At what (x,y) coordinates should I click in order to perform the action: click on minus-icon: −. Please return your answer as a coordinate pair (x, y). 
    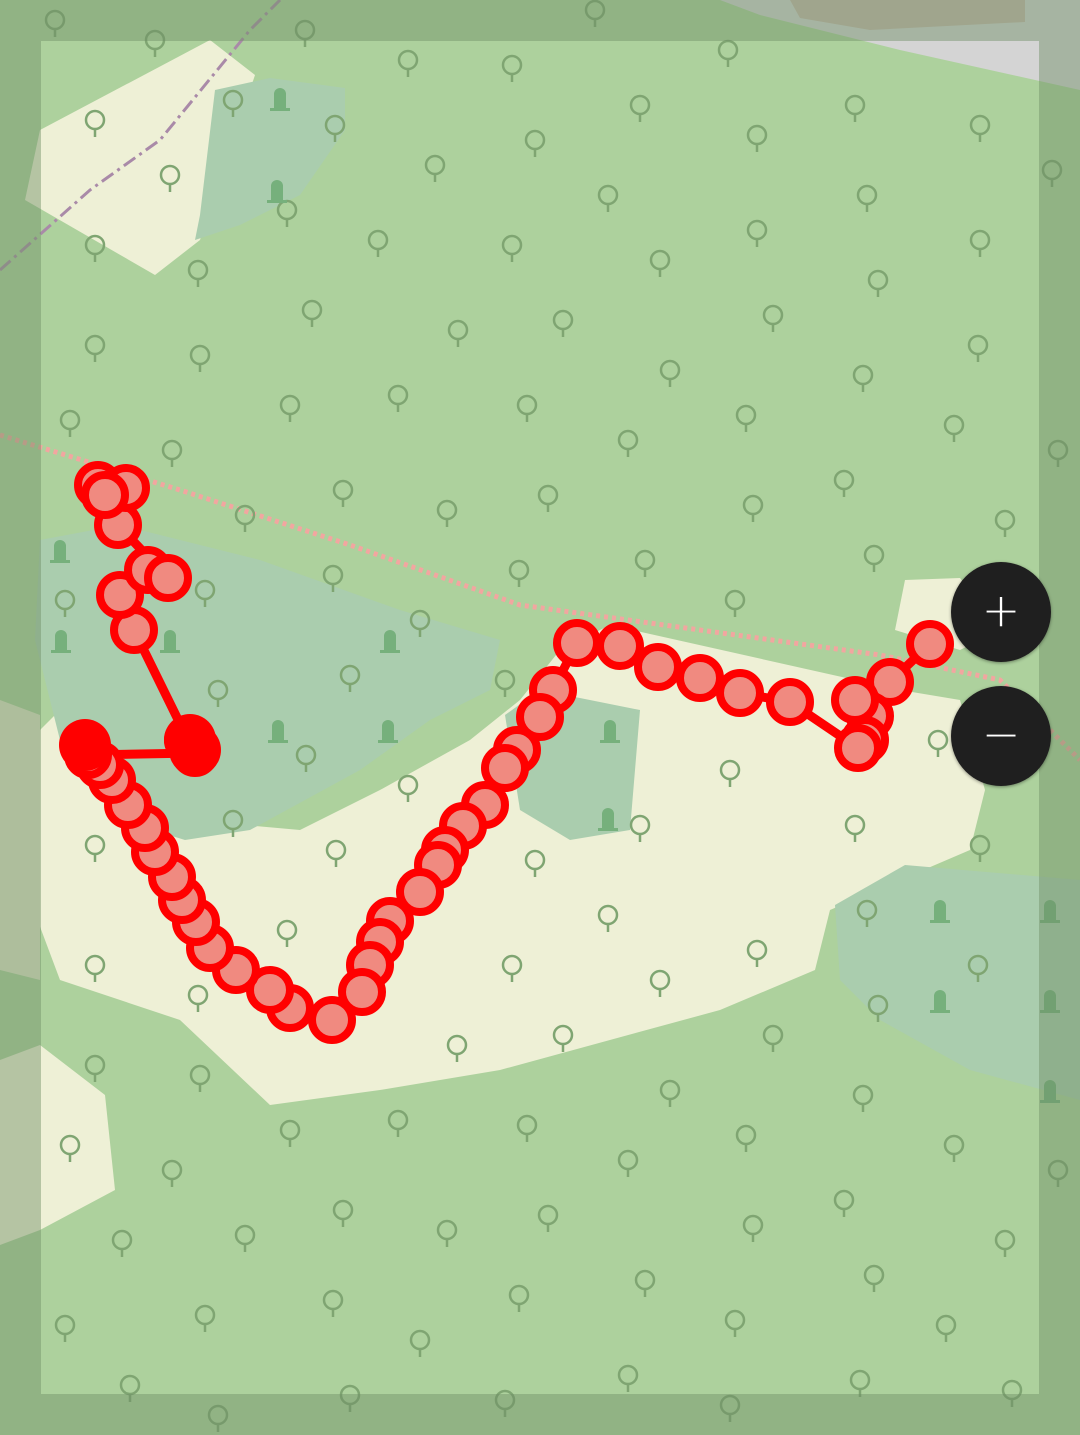
    Looking at the image, I should click on (1001, 734).